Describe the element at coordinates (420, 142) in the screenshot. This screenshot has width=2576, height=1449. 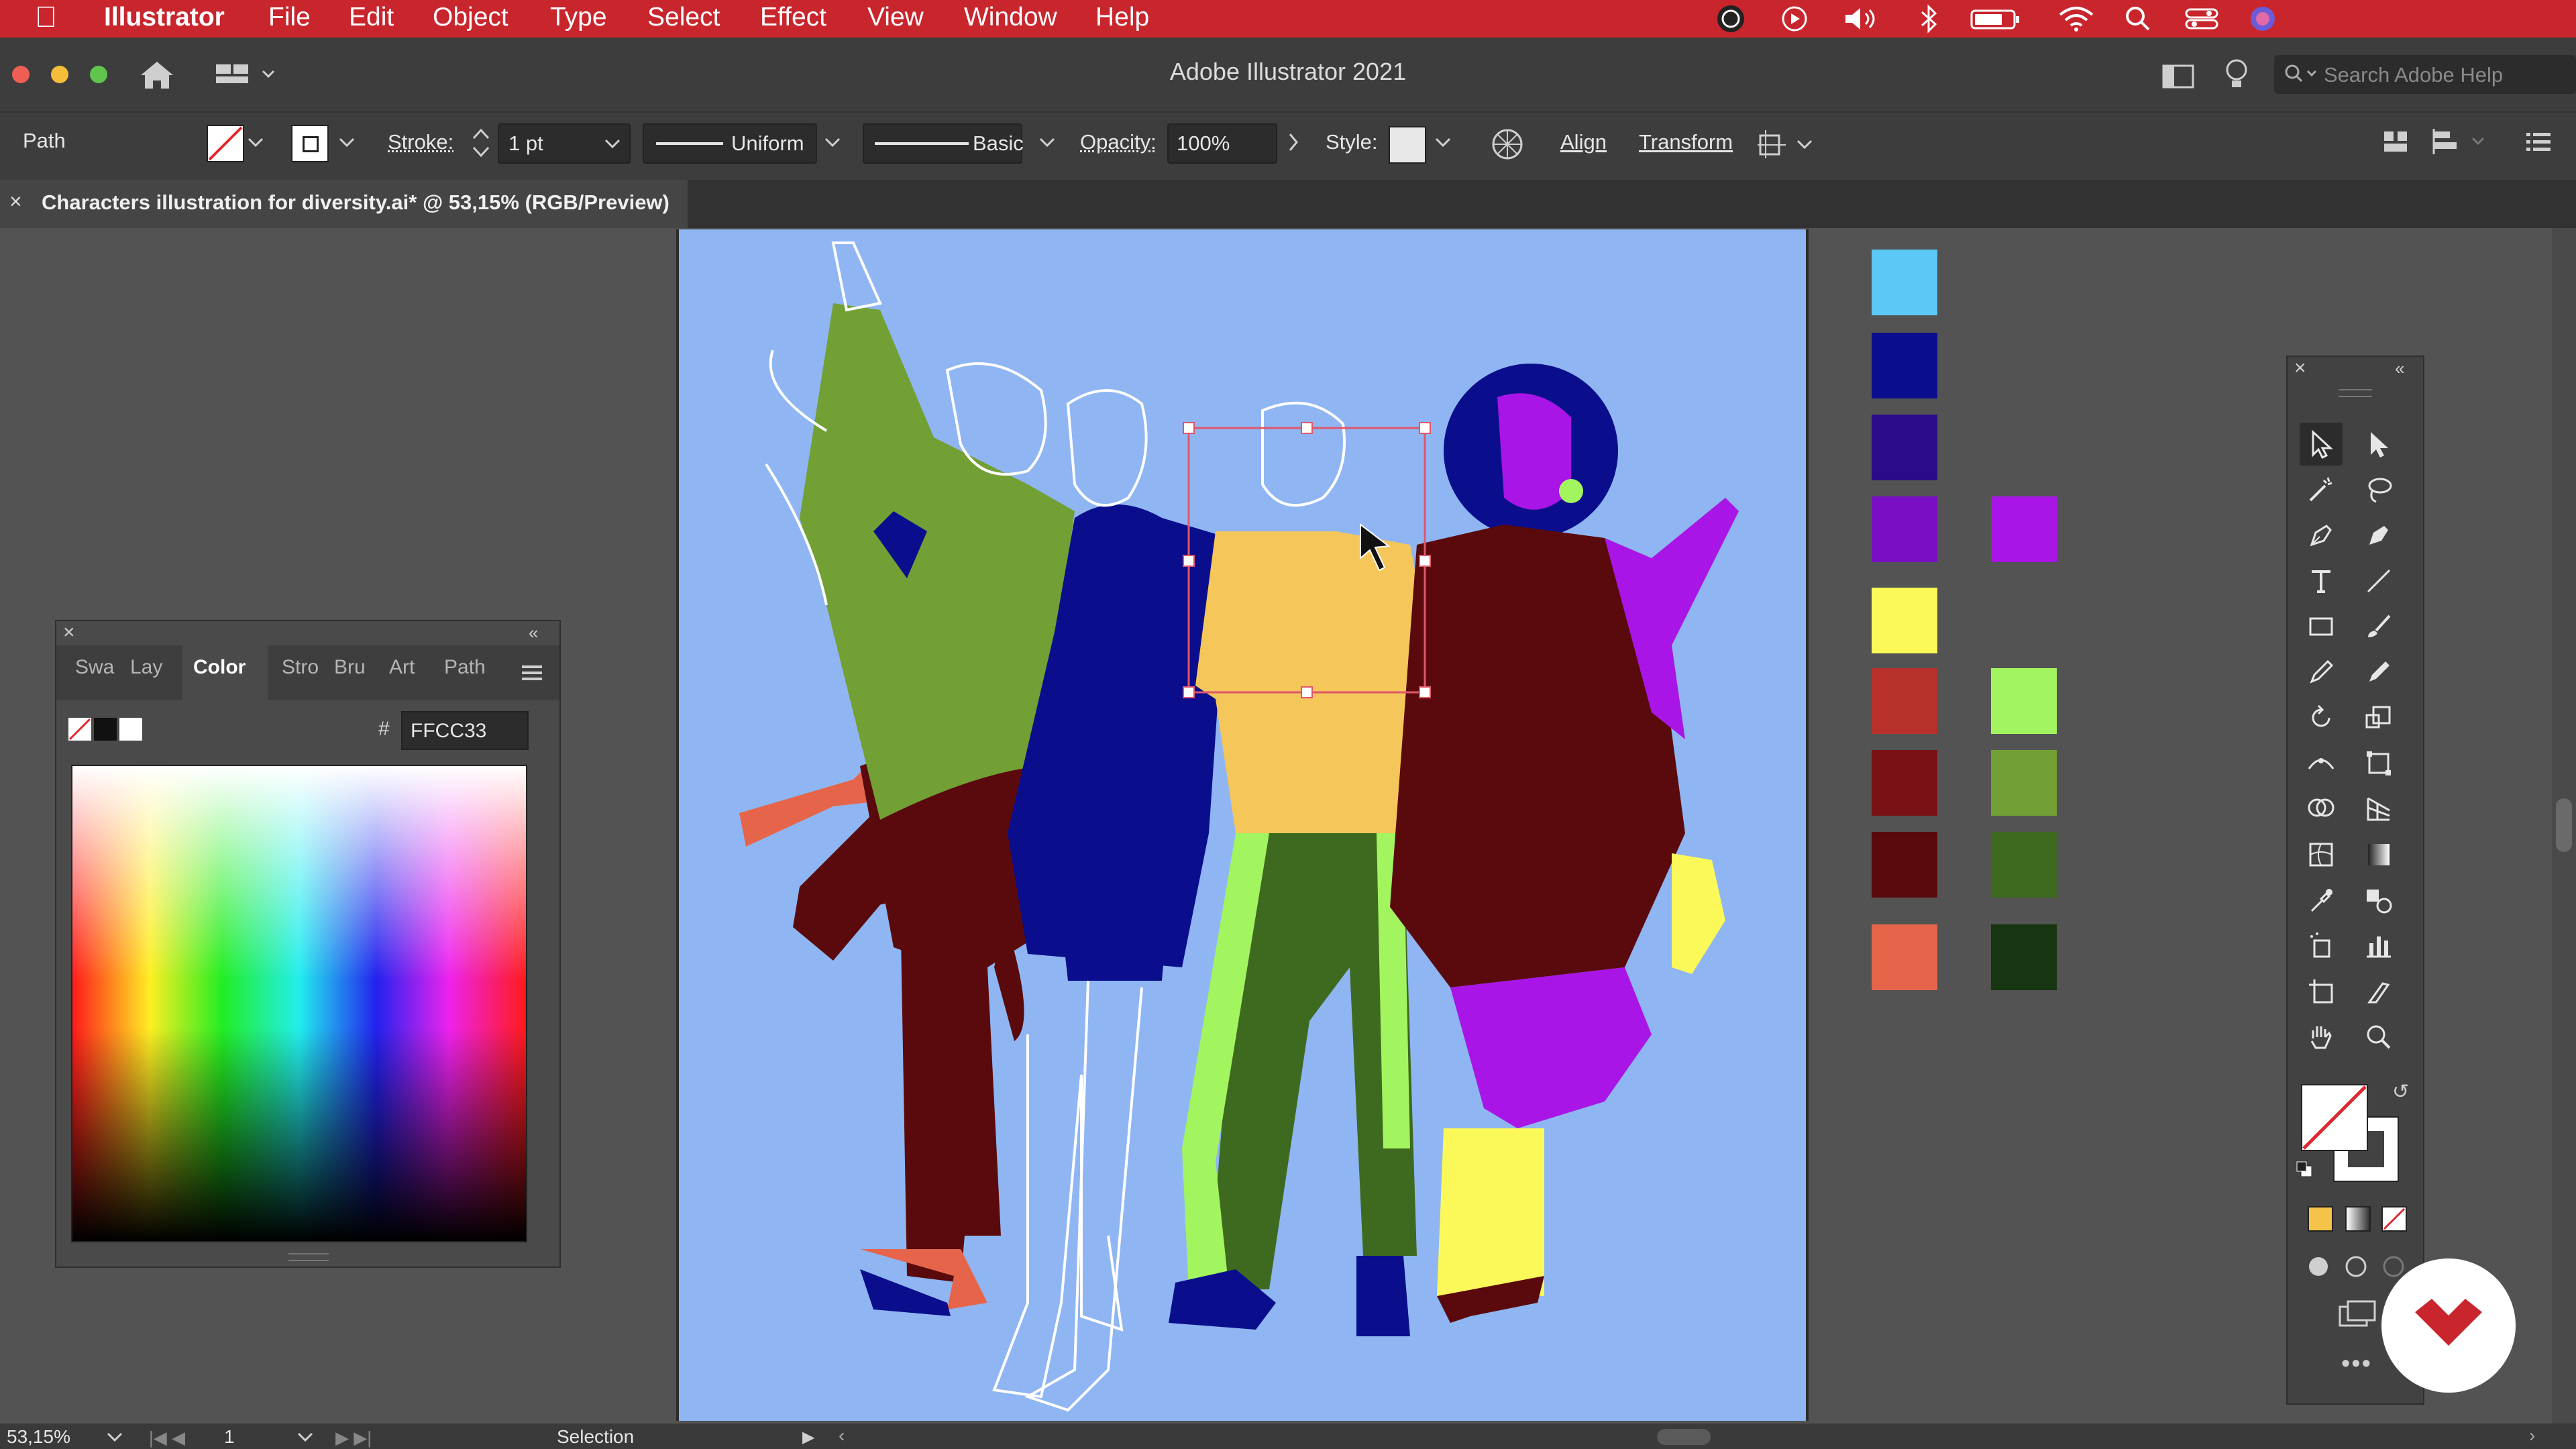
I see `stroke-label: Stroke:` at that location.